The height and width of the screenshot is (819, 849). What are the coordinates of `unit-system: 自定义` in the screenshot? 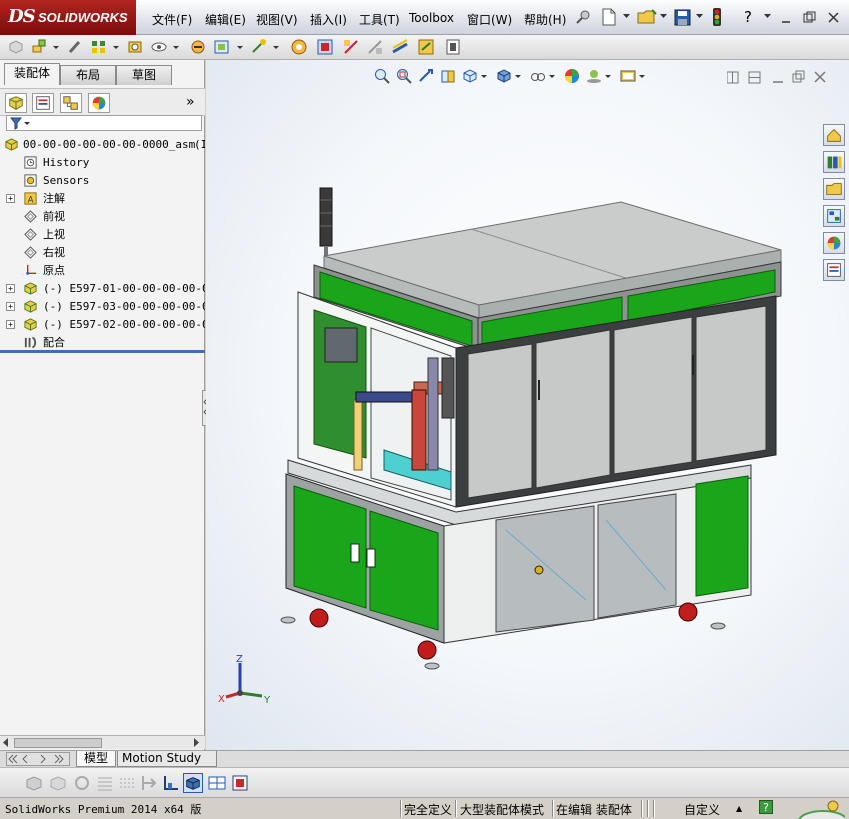 It's located at (702, 809).